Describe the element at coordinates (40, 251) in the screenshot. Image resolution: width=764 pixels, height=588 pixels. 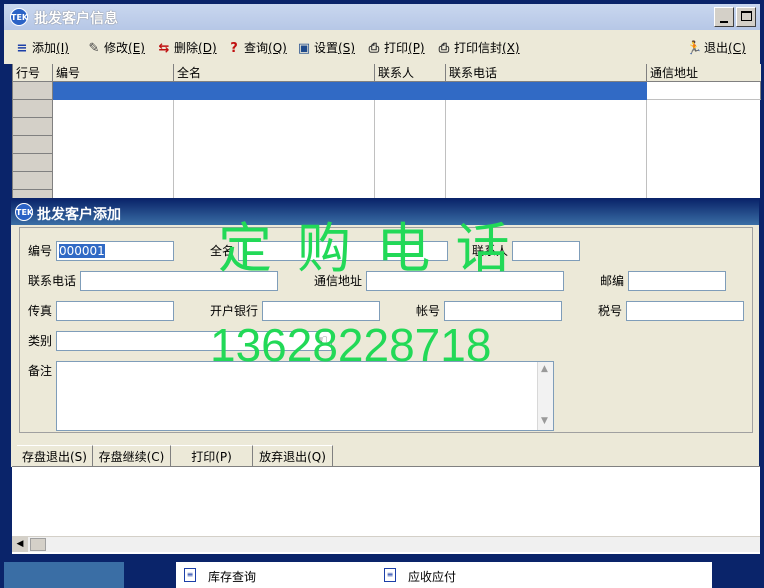
I see `code-label: 编号` at that location.